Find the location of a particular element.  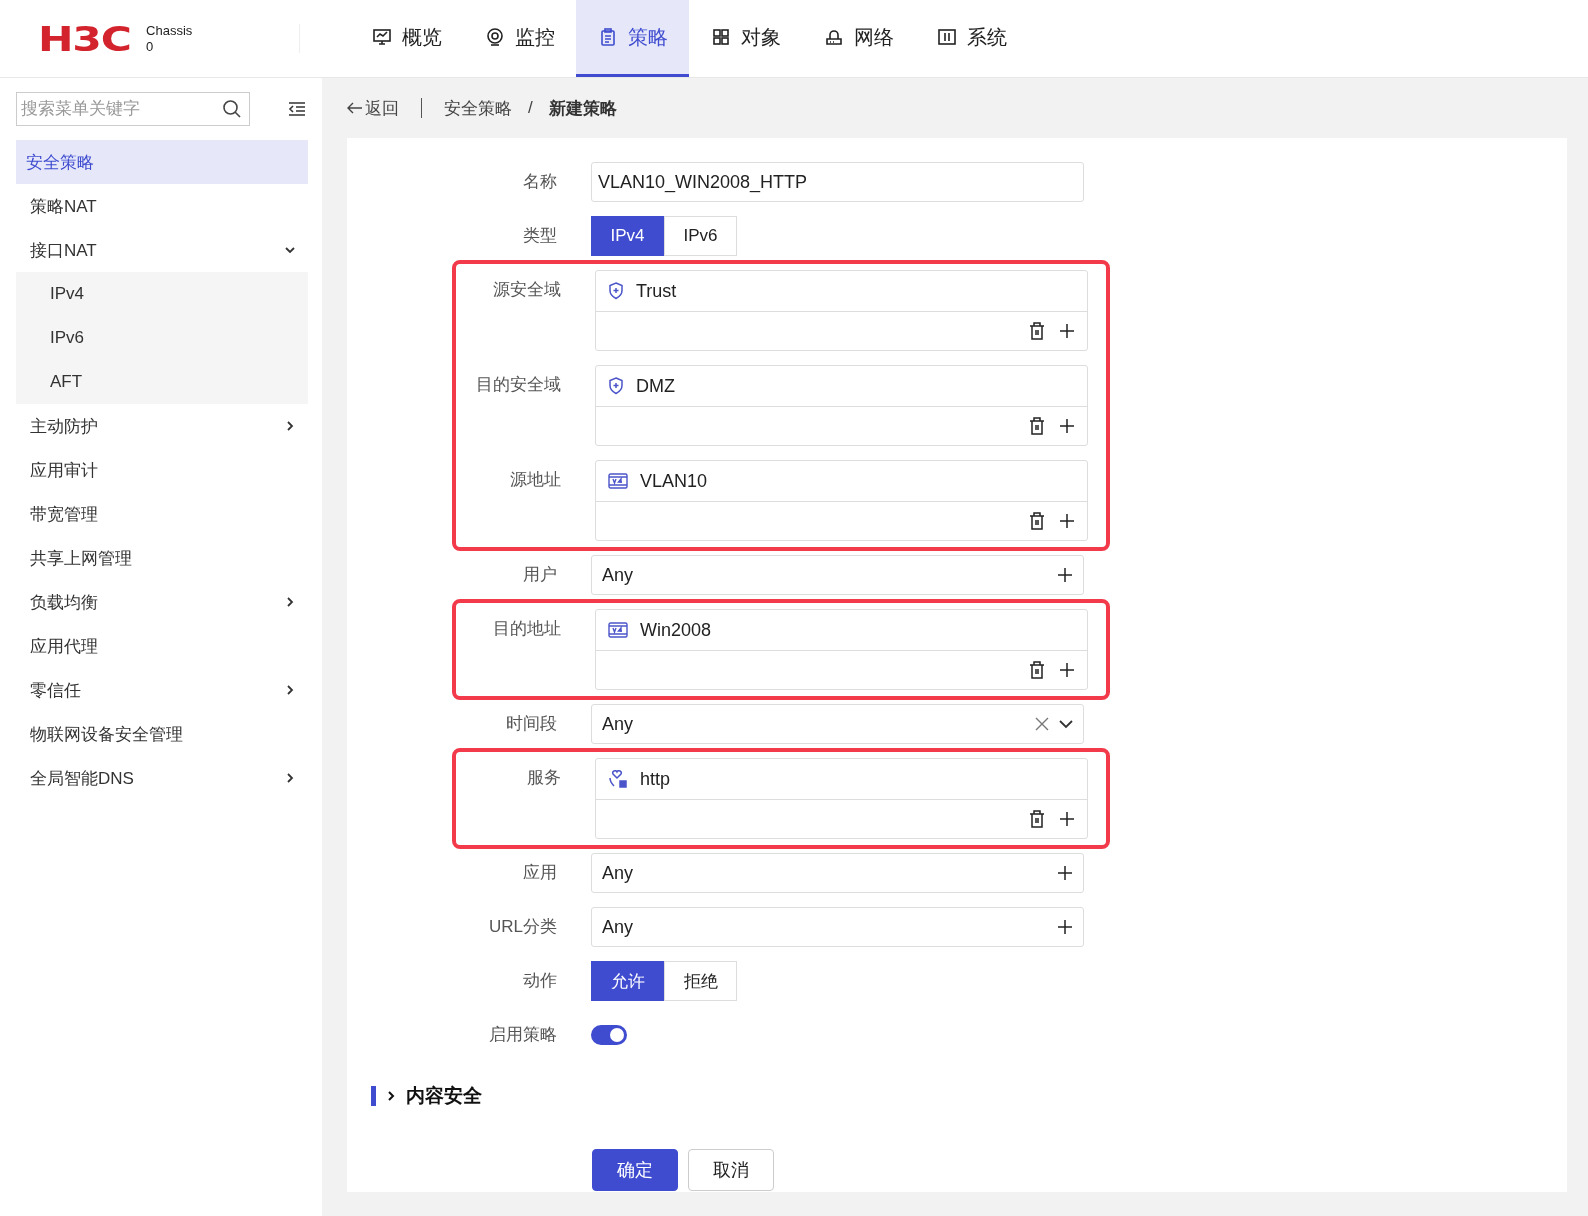

submenu-item: AFT is located at coordinates (162, 382).